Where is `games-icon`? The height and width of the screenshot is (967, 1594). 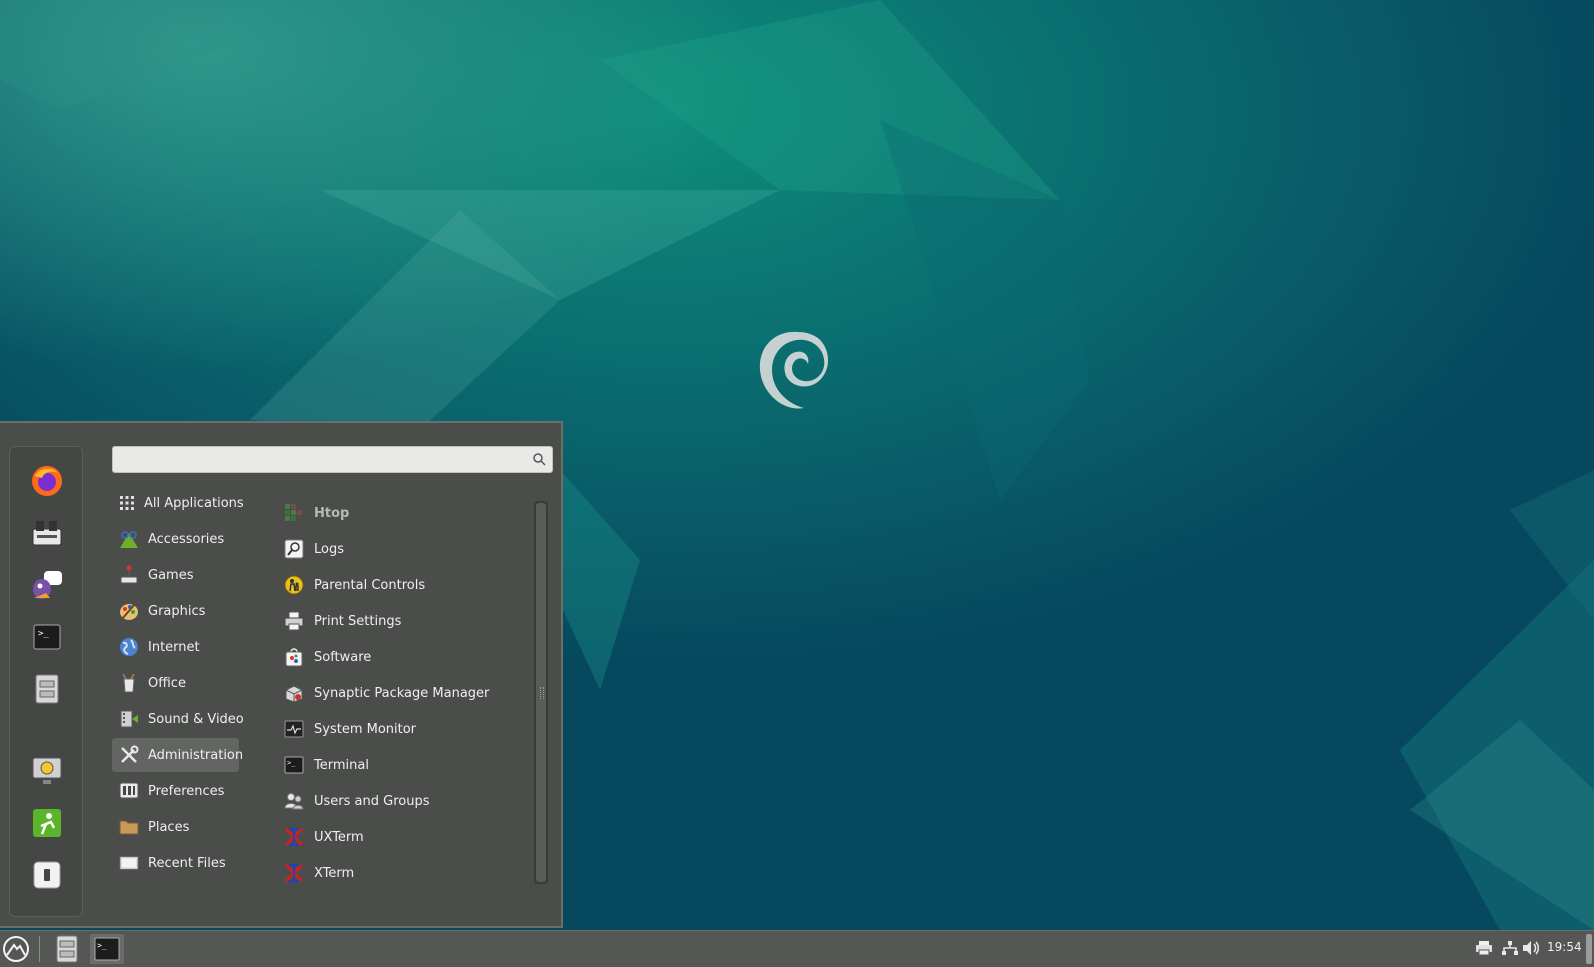 games-icon is located at coordinates (129, 575).